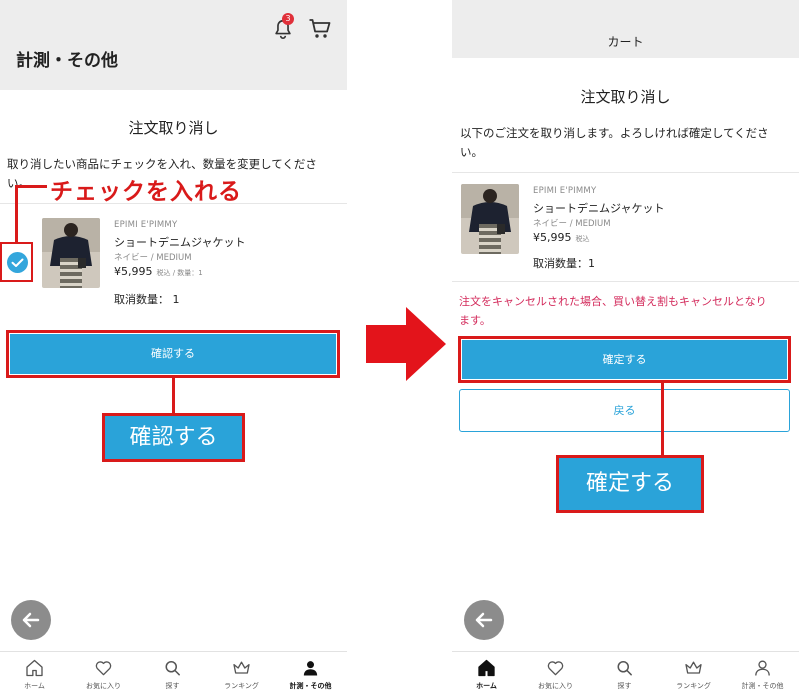 The height and width of the screenshot is (700, 800). What do you see at coordinates (624, 410) in the screenshot?
I see `back-text-button: 戻る` at bounding box center [624, 410].